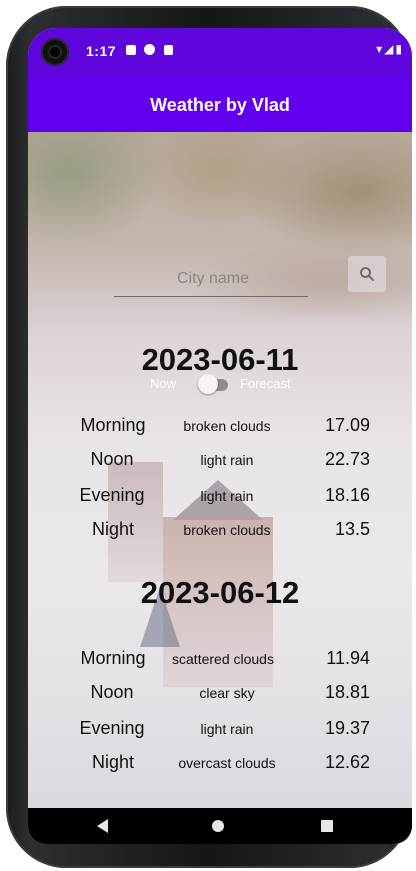 This screenshot has height=871, width=416. What do you see at coordinates (347, 495) in the screenshot?
I see `temperature-value: 18.16` at bounding box center [347, 495].